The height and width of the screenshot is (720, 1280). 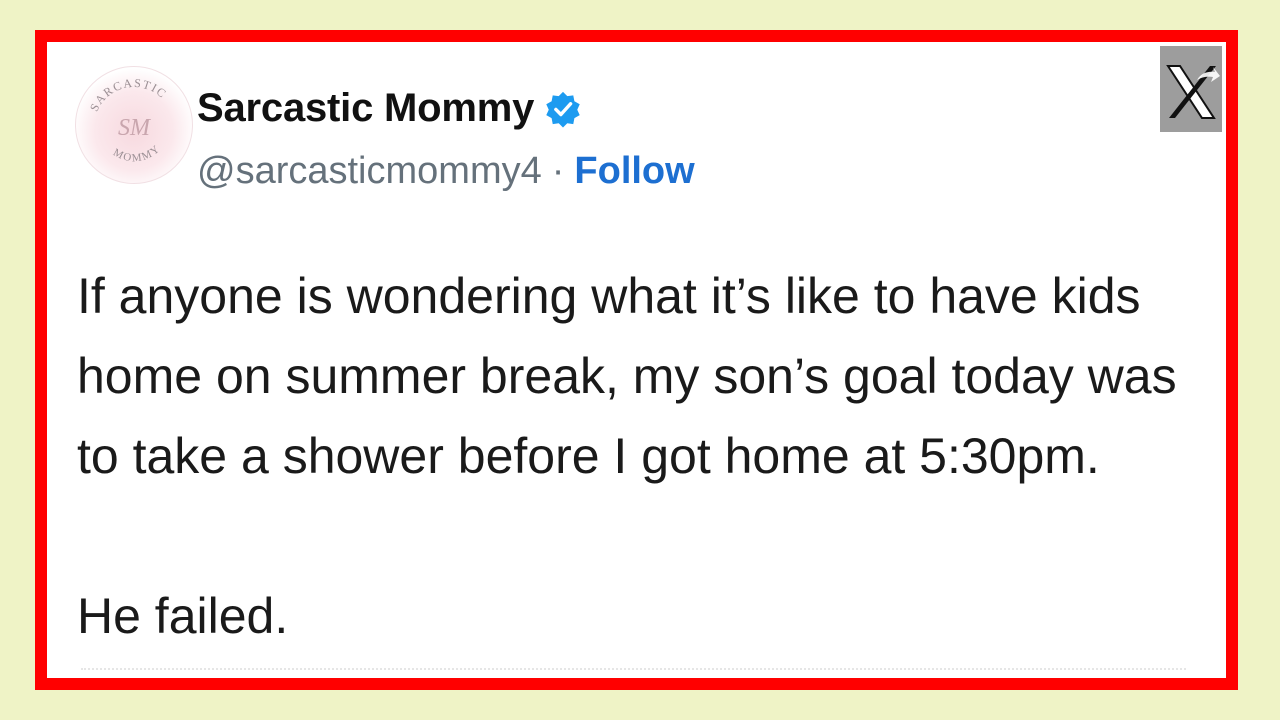 I want to click on tweet-footer-divider, so click(x=633, y=673).